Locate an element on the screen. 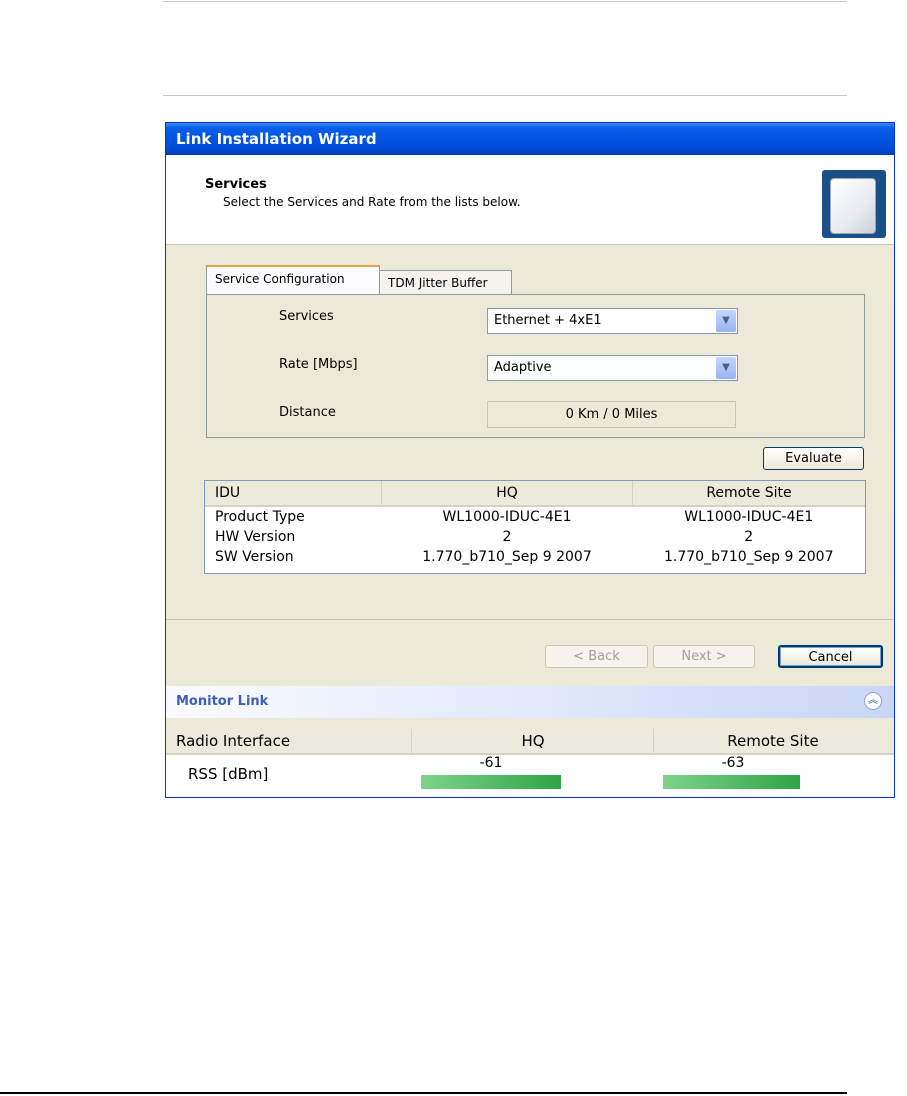  monitor-table-header: Radio Interface HQ Remote Site is located at coordinates (530, 742).